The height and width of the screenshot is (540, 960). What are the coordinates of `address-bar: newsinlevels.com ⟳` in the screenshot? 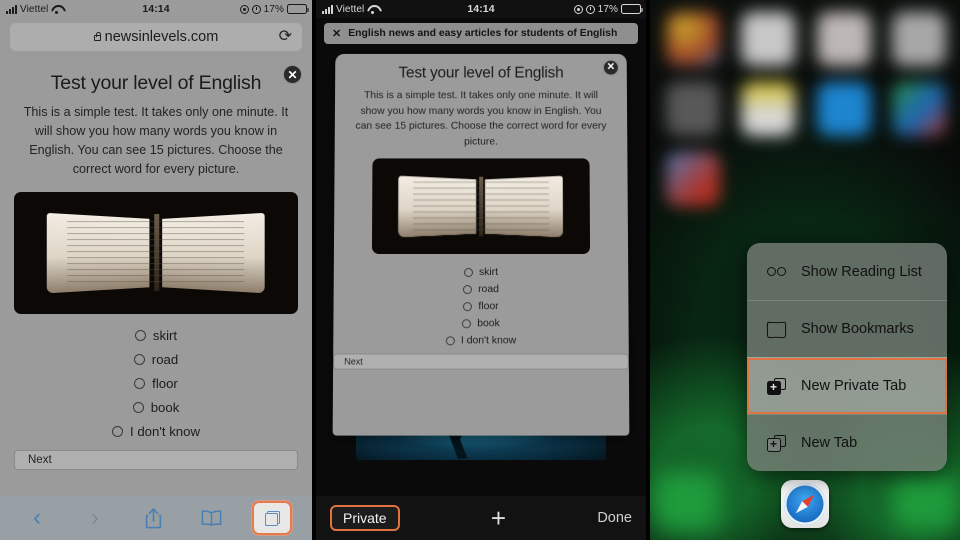 It's located at (156, 37).